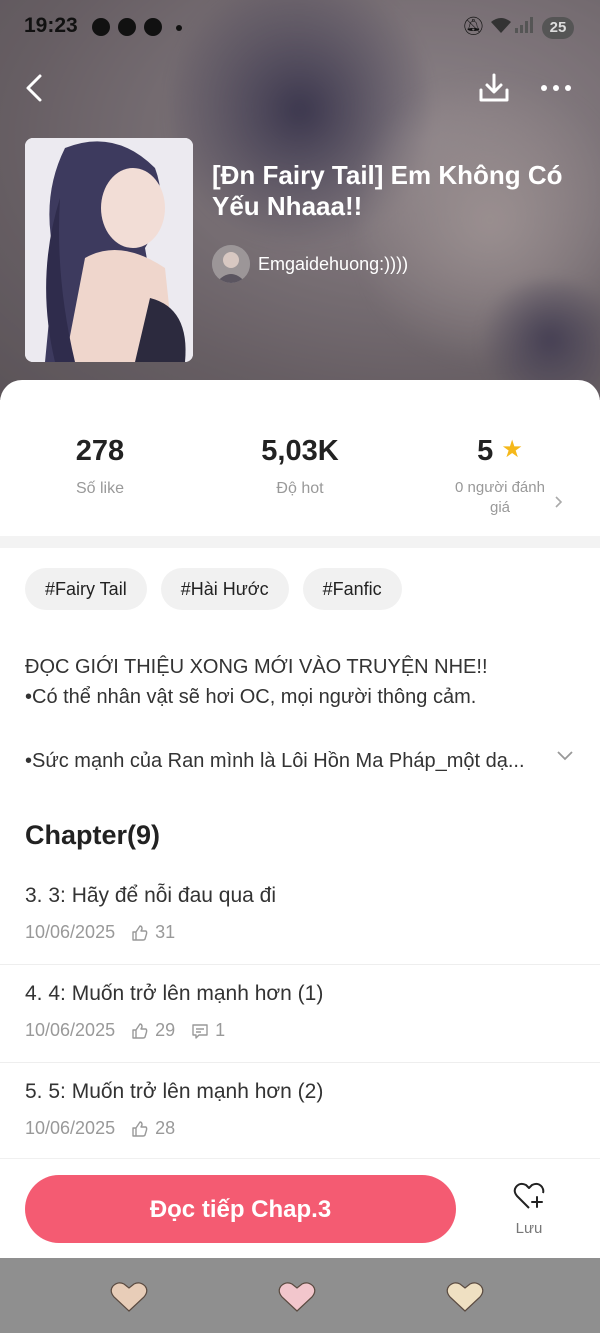  What do you see at coordinates (93, 835) in the screenshot?
I see `chapter-heading: Chapter(9)` at bounding box center [93, 835].